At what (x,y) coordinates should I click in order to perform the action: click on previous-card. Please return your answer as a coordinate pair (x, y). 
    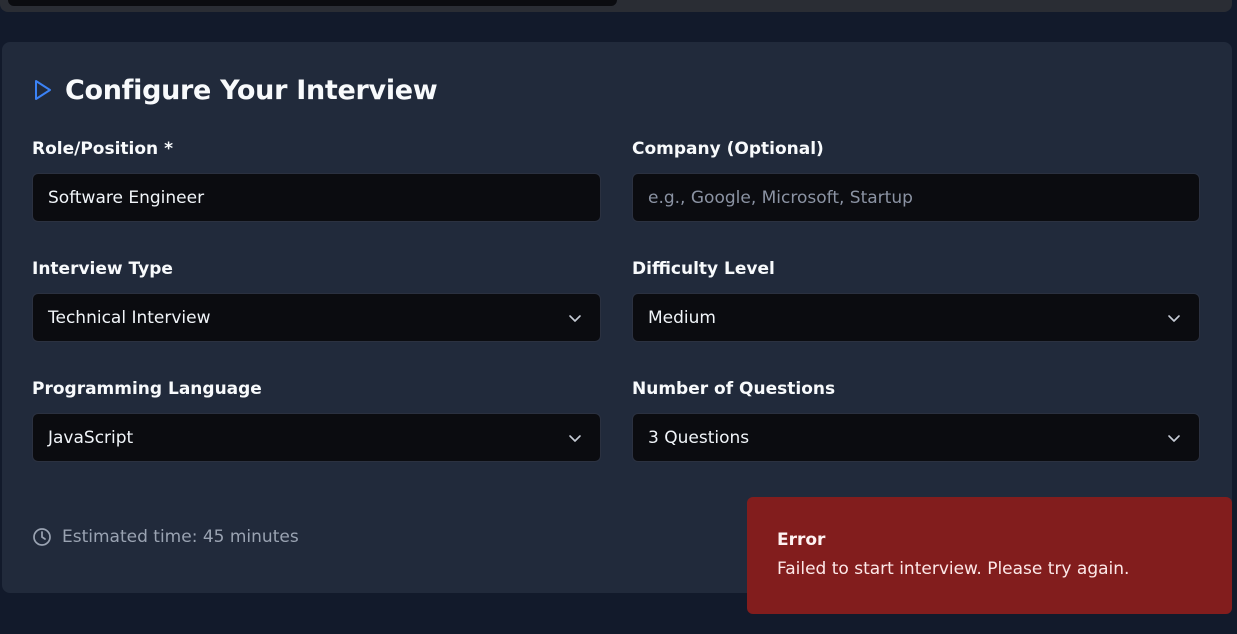
    Looking at the image, I should click on (616, 6).